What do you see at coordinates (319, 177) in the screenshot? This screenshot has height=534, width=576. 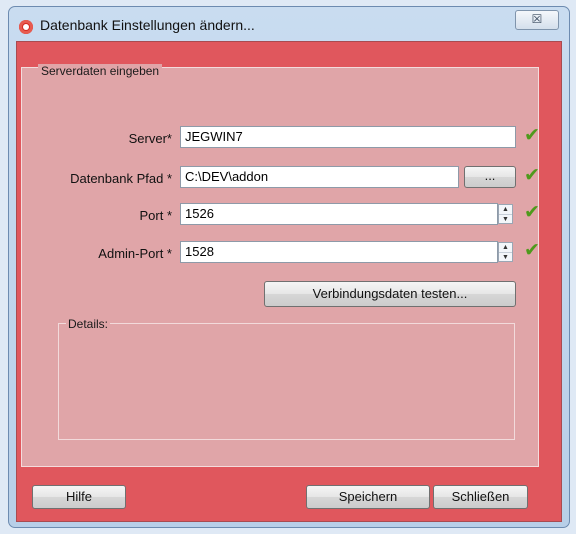 I see `pfad-input: C:\DEV\addon` at bounding box center [319, 177].